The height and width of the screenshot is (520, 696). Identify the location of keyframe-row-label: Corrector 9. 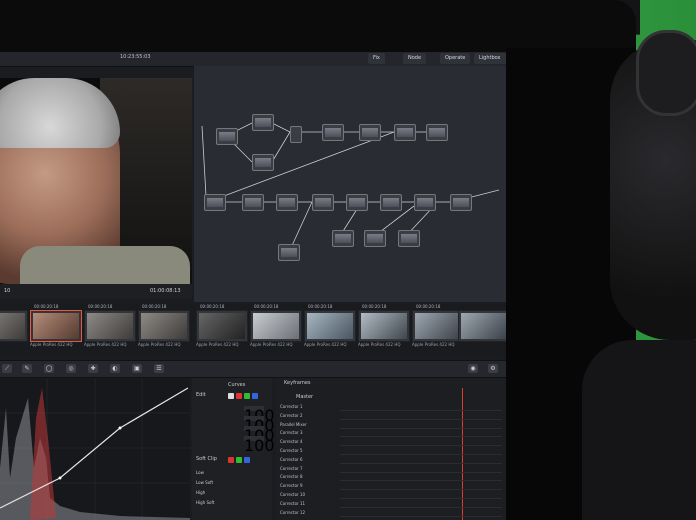
(308, 485).